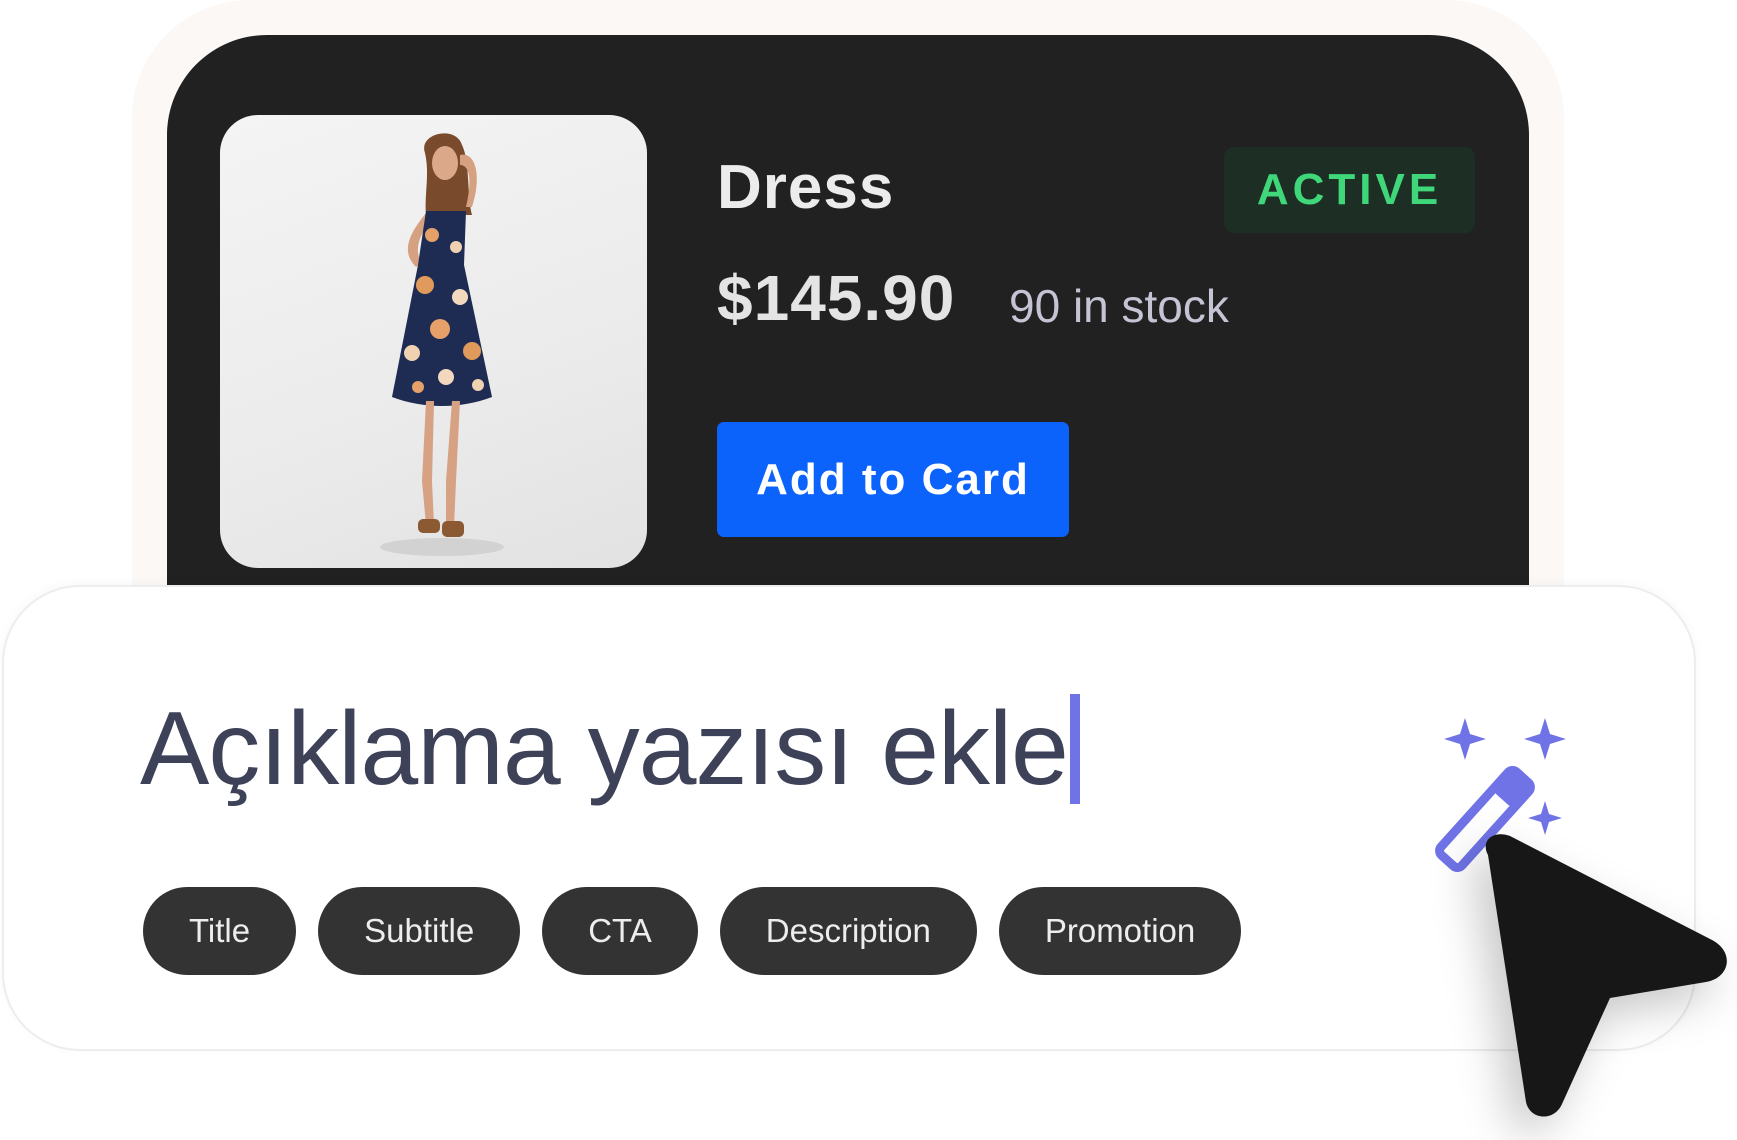  I want to click on description-input-value: Açıklama yazısı ekle, so click(604, 748).